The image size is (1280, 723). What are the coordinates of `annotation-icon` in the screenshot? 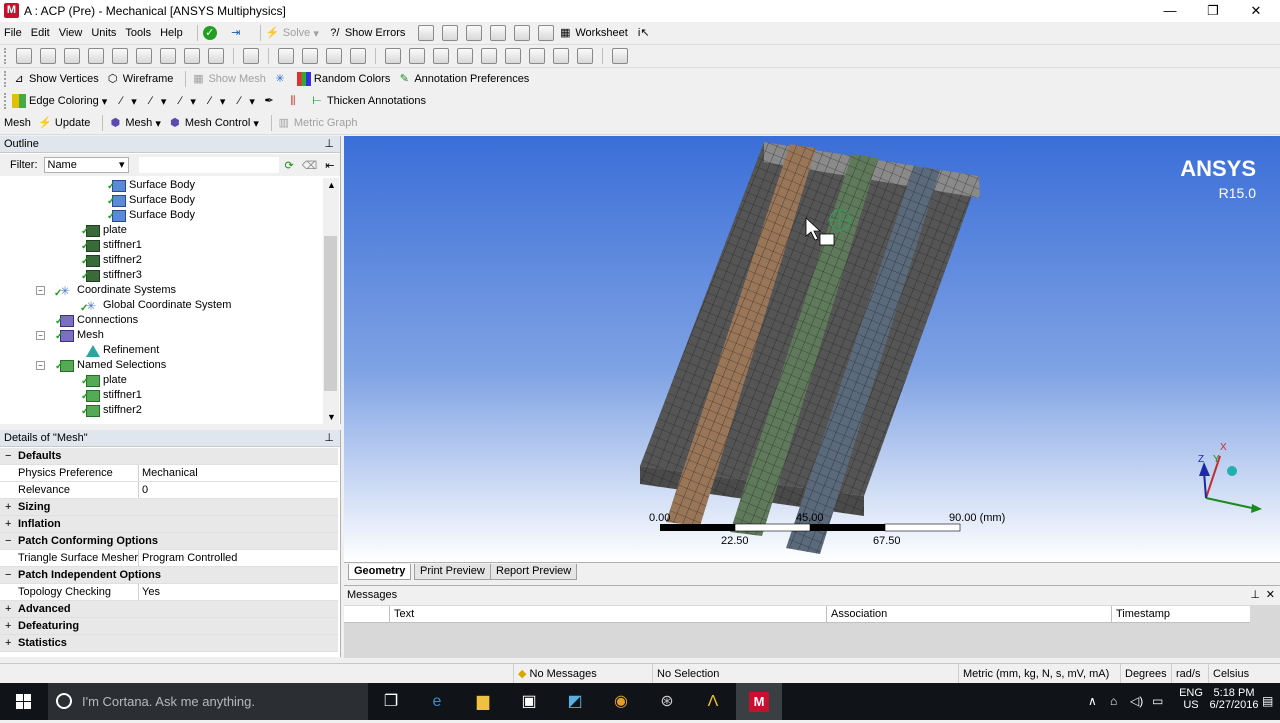 It's located at (522, 33).